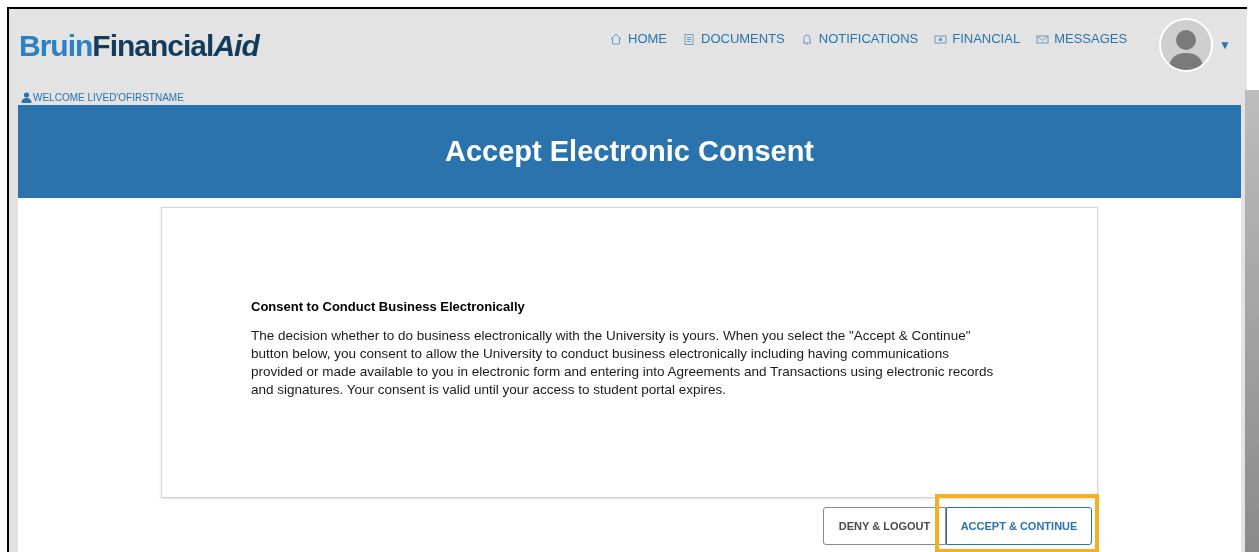  What do you see at coordinates (616, 39) in the screenshot?
I see `home-icon` at bounding box center [616, 39].